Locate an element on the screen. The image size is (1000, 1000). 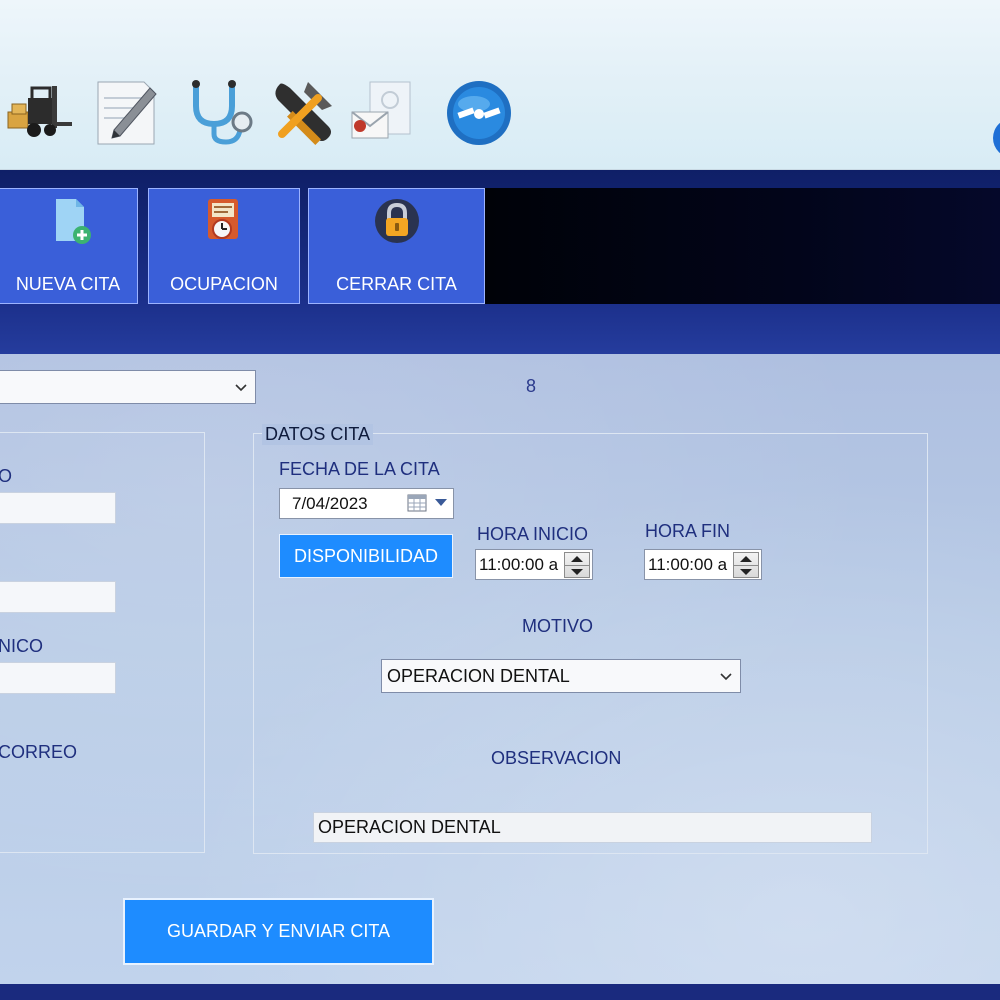
nueva-cita-label: NUEVA CITA is located at coordinates (68, 284).